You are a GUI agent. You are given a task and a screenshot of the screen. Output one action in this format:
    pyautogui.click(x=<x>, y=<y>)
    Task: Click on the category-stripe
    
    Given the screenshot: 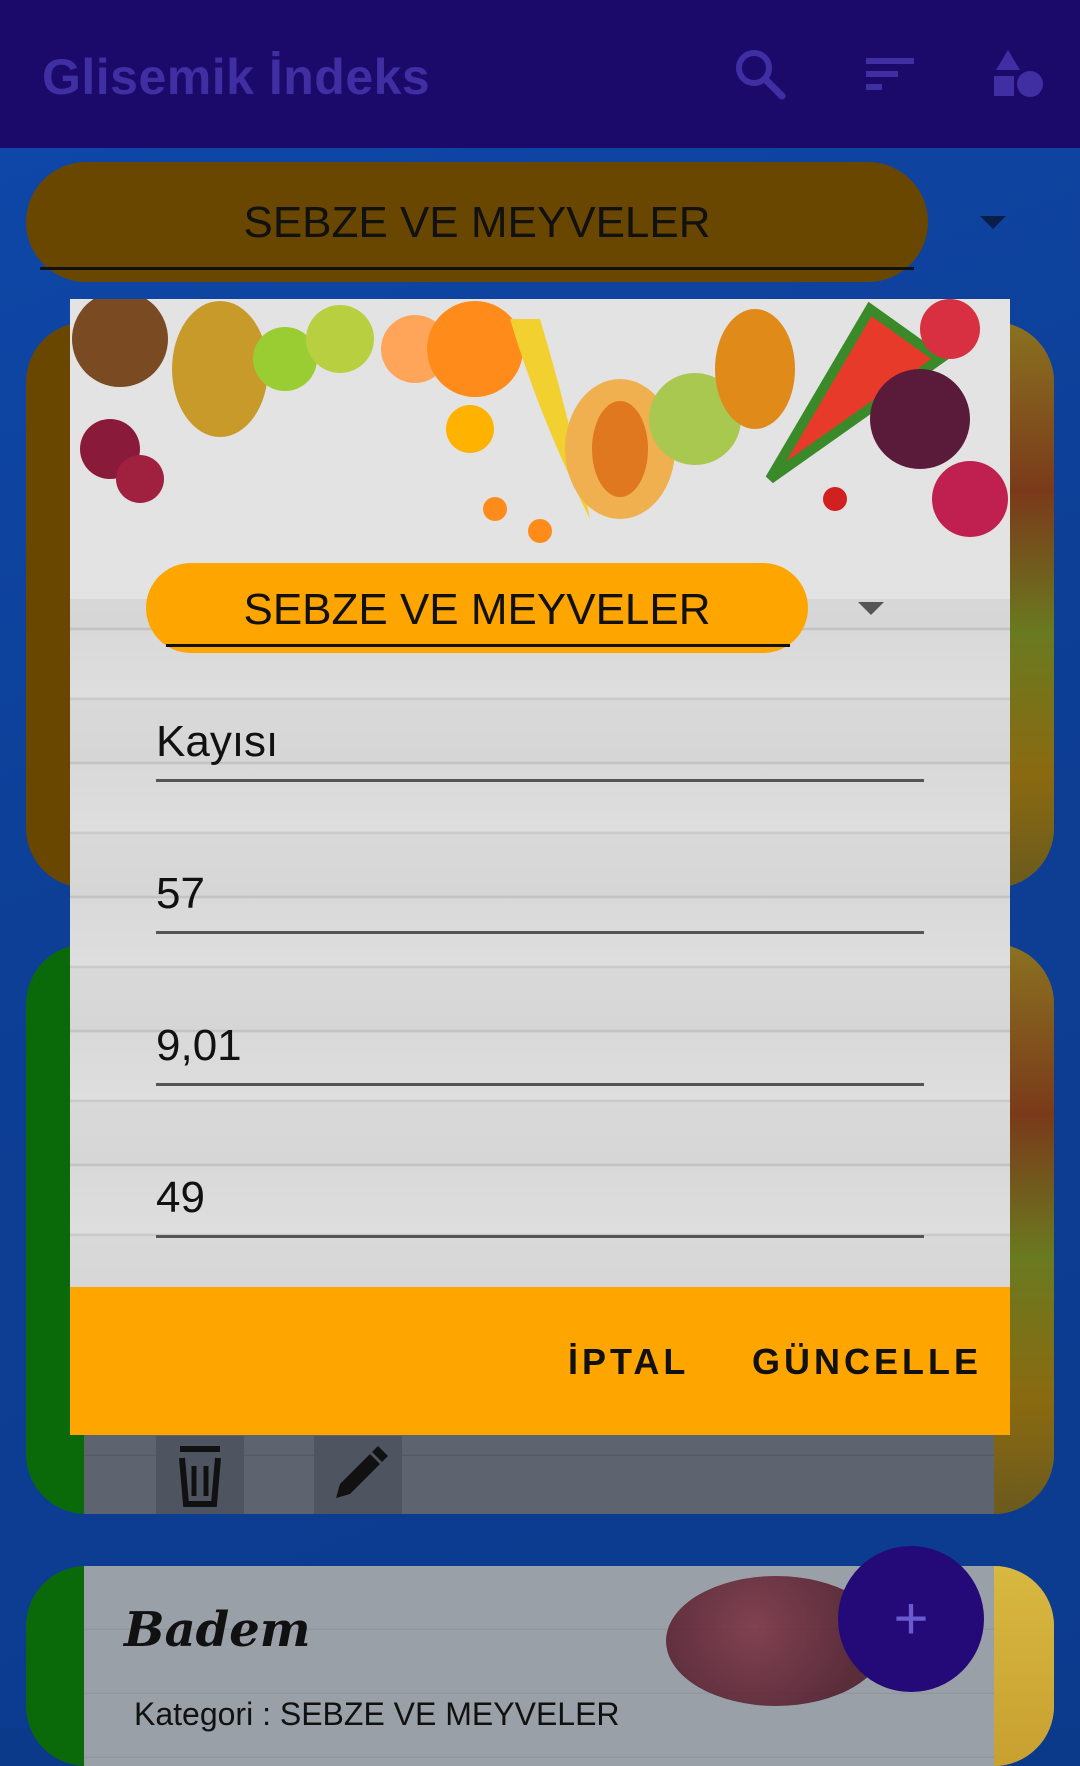 What is the action you would take?
    pyautogui.click(x=55, y=1666)
    